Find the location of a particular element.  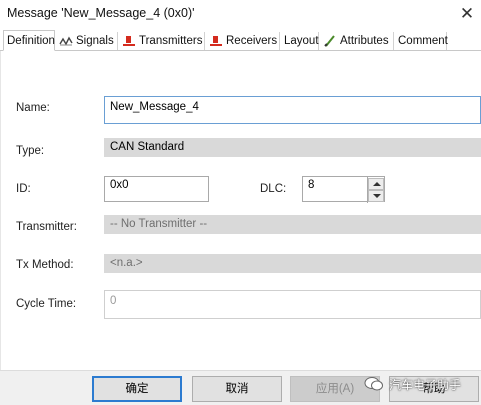

tab-transmitters-label: Transmitters is located at coordinates (171, 41).